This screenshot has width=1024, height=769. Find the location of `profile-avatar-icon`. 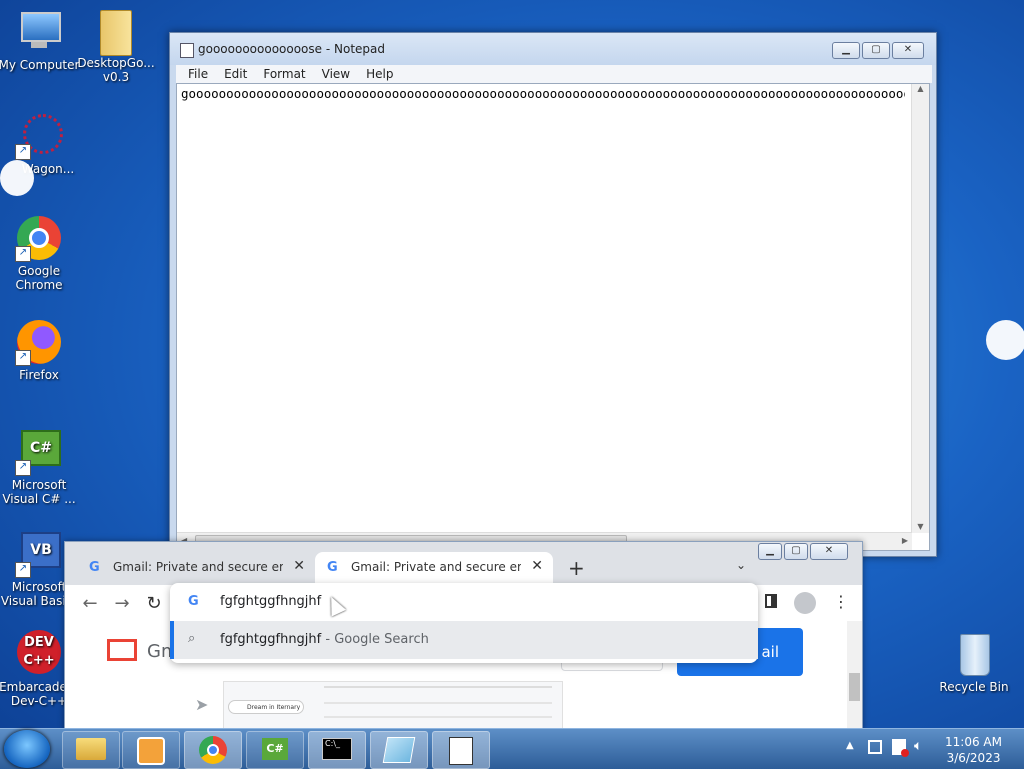

profile-avatar-icon is located at coordinates (805, 603).